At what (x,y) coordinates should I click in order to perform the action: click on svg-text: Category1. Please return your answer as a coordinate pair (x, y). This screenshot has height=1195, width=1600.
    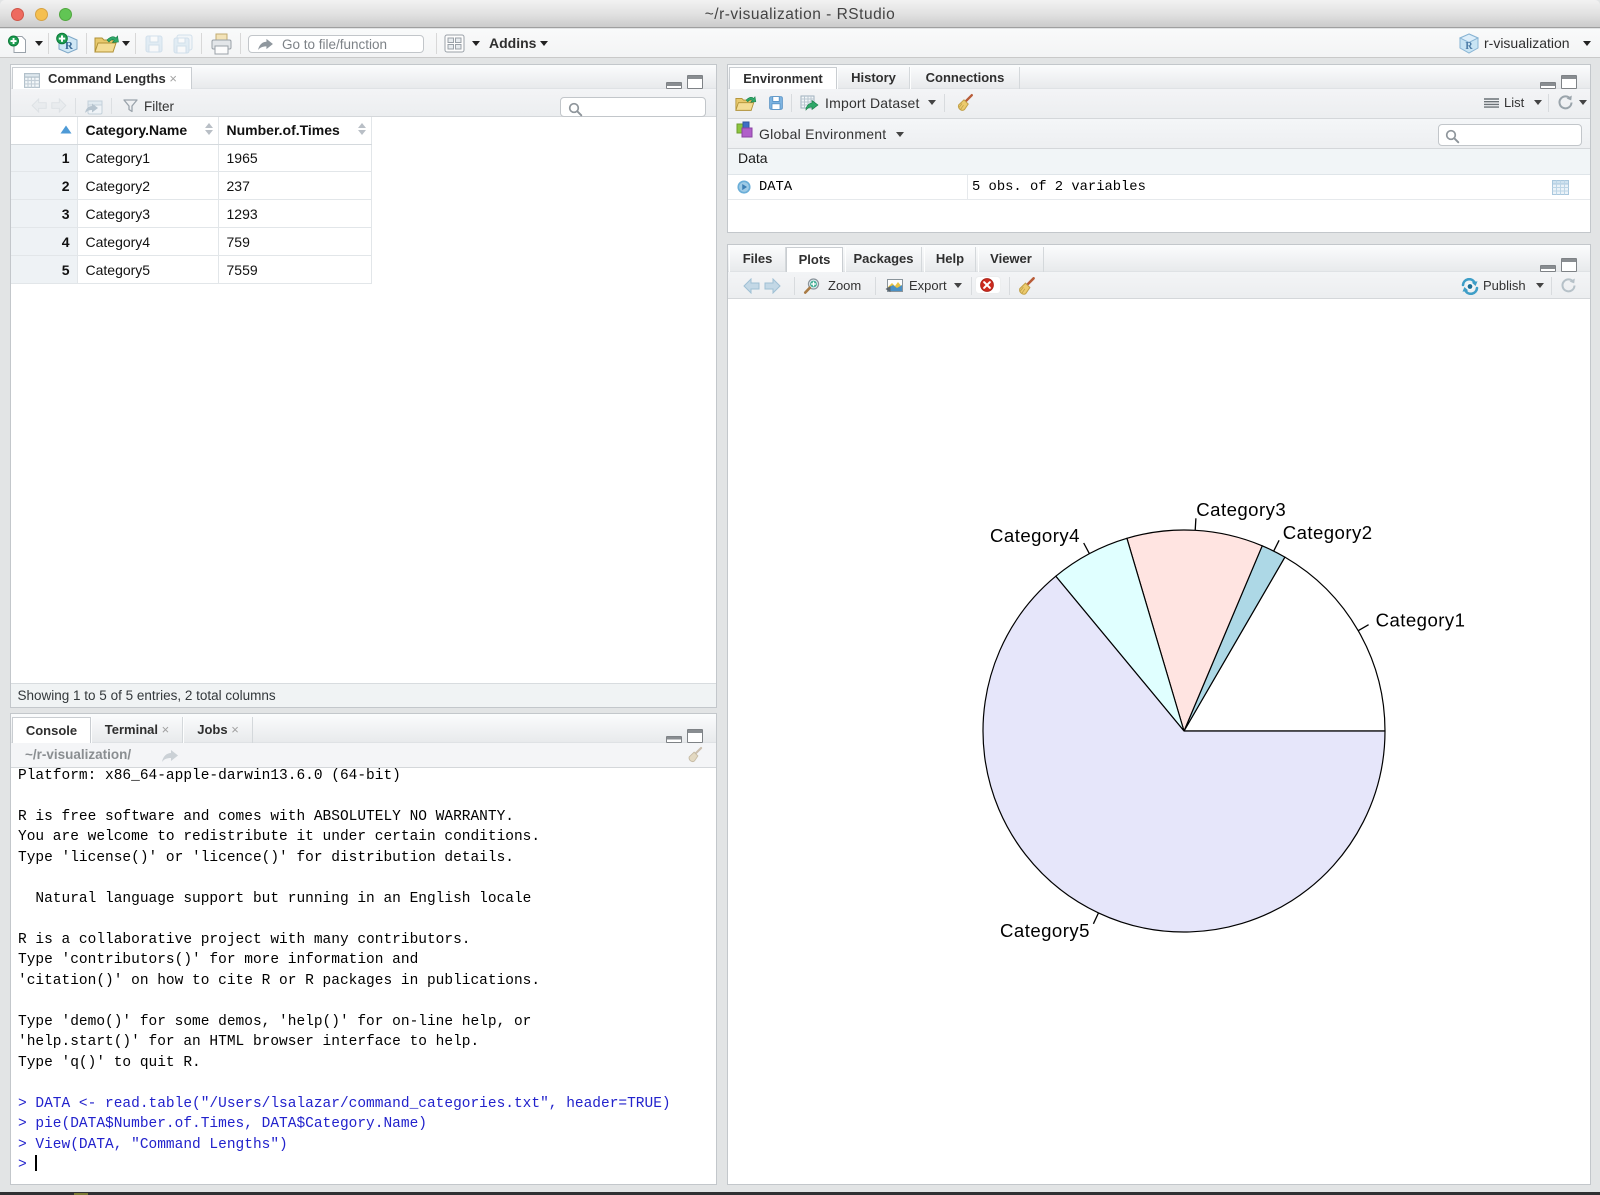
    Looking at the image, I should click on (1421, 620).